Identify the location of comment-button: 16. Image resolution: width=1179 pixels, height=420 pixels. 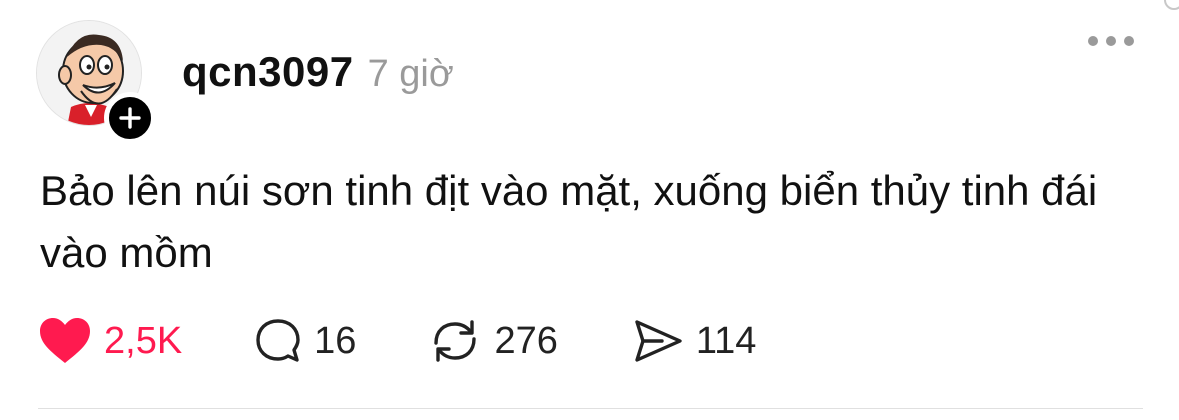
(305, 341).